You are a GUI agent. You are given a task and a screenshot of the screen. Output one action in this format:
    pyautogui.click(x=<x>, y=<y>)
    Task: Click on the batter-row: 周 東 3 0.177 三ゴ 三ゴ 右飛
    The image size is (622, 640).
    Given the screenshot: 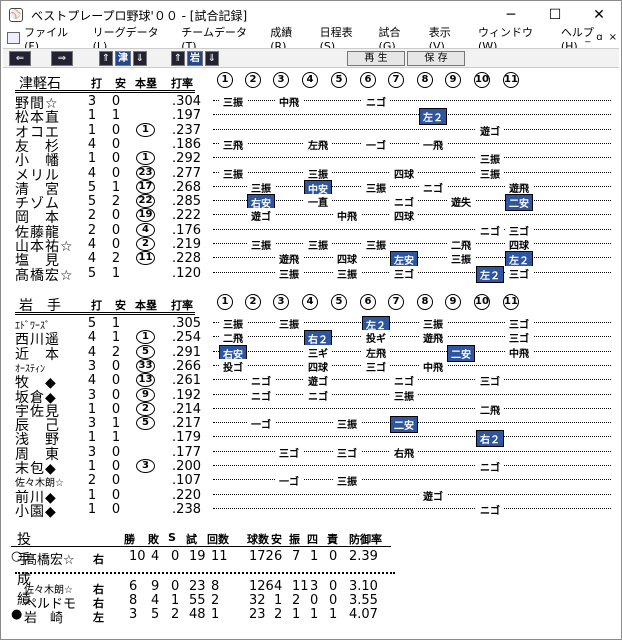 What is the action you would take?
    pyautogui.click(x=311, y=453)
    